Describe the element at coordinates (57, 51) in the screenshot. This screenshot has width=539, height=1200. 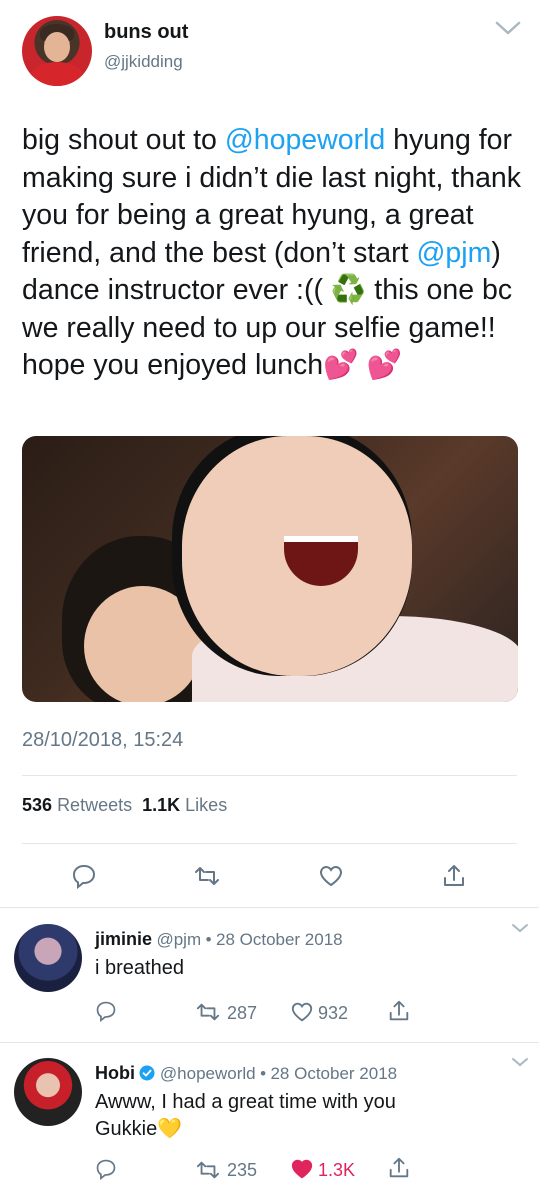
I see `author-avatar` at that location.